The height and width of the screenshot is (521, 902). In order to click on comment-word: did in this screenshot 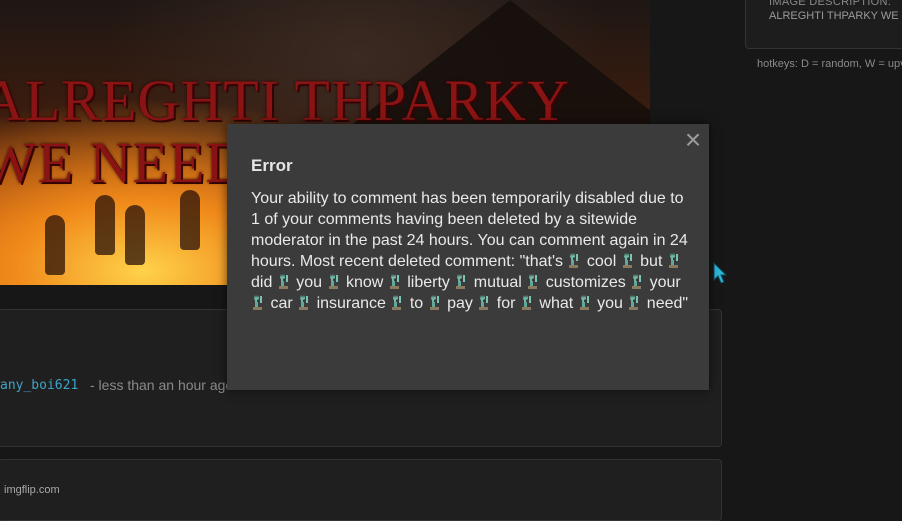, I will do `click(262, 282)`.